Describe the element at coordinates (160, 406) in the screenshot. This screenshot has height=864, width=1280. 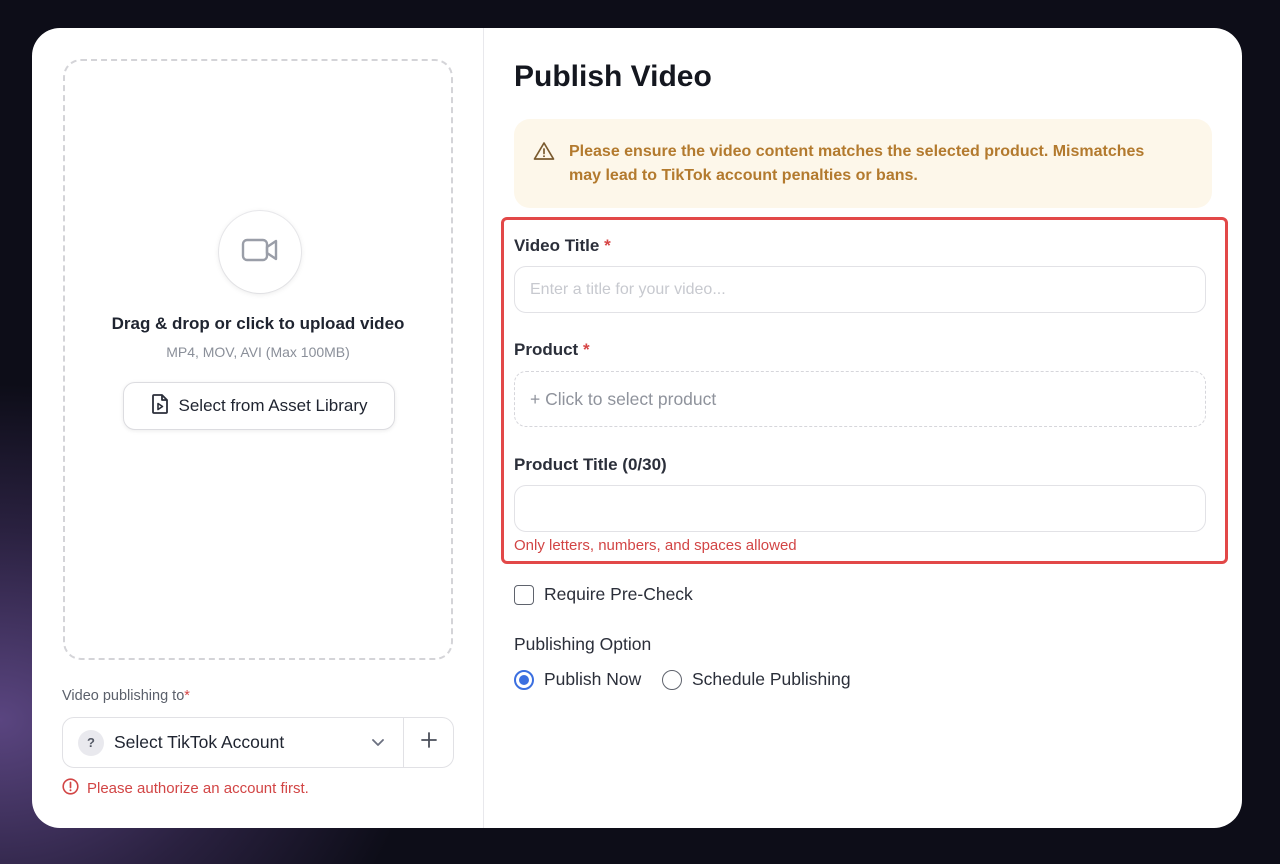
I see `file-video-icon` at that location.